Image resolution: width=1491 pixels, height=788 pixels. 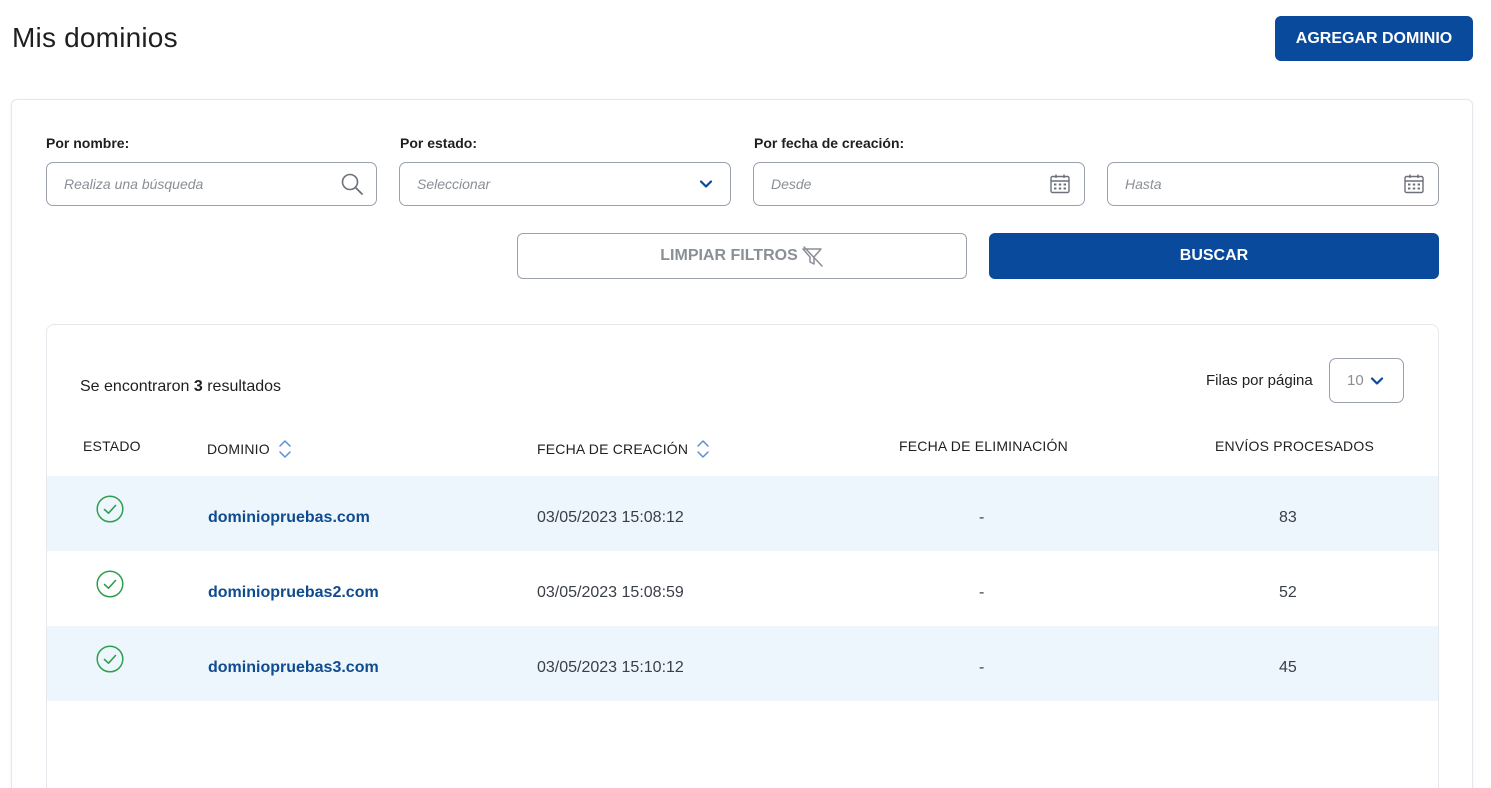 I want to click on results-number: 3, so click(x=198, y=386).